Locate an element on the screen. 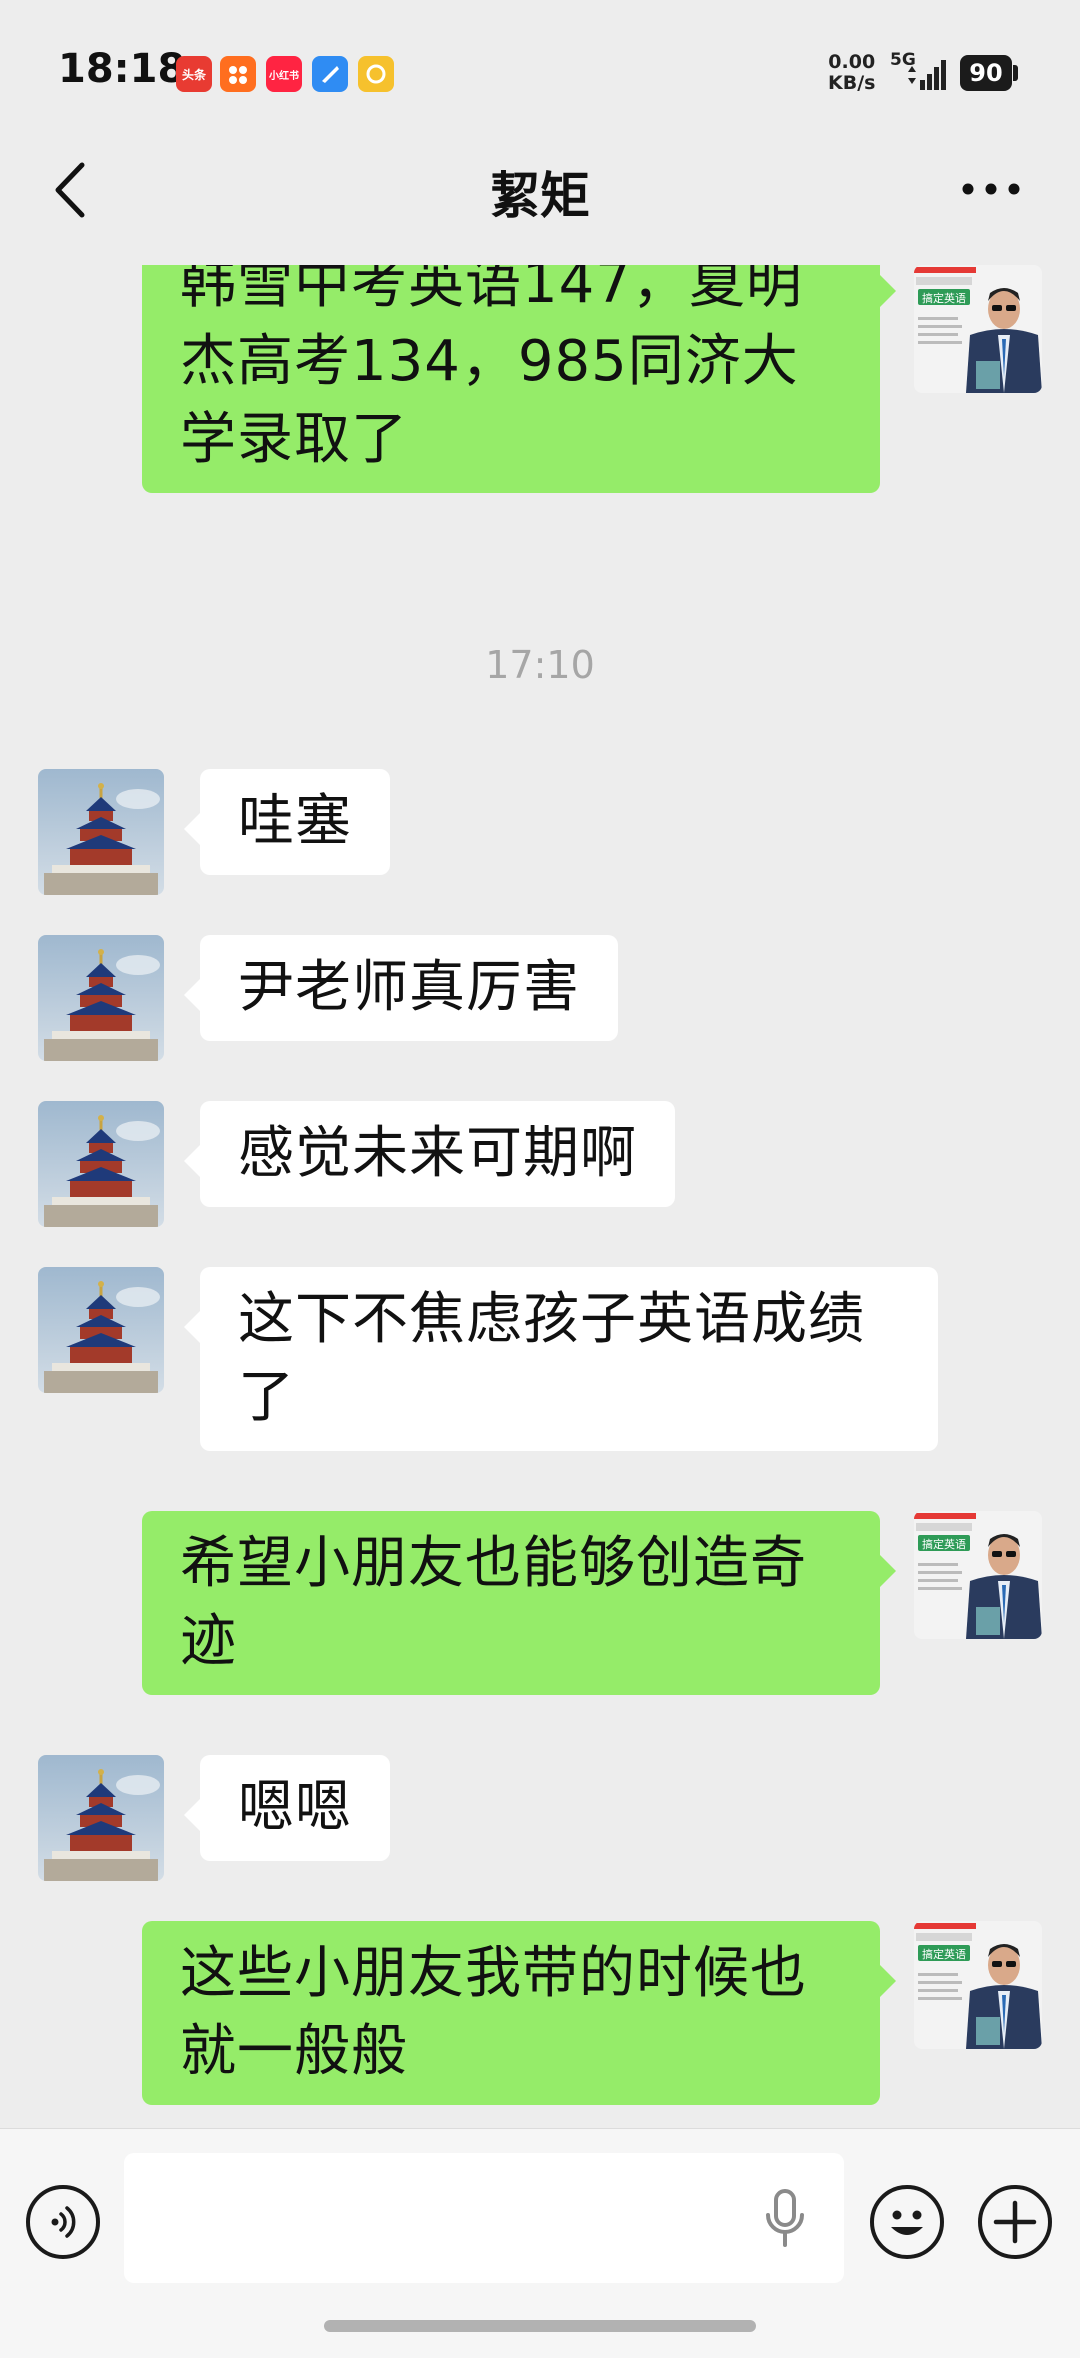  message-bubble-incoming: 尹老师真厉害 is located at coordinates (401, 988).